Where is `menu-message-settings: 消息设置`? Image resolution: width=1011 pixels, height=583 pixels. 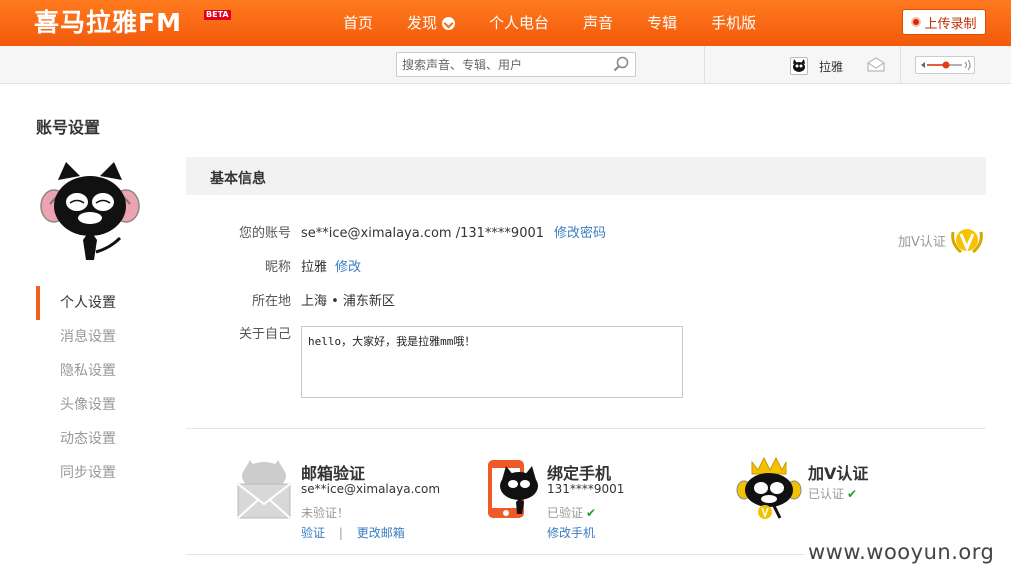
menu-message-settings: 消息设置 is located at coordinates (101, 337).